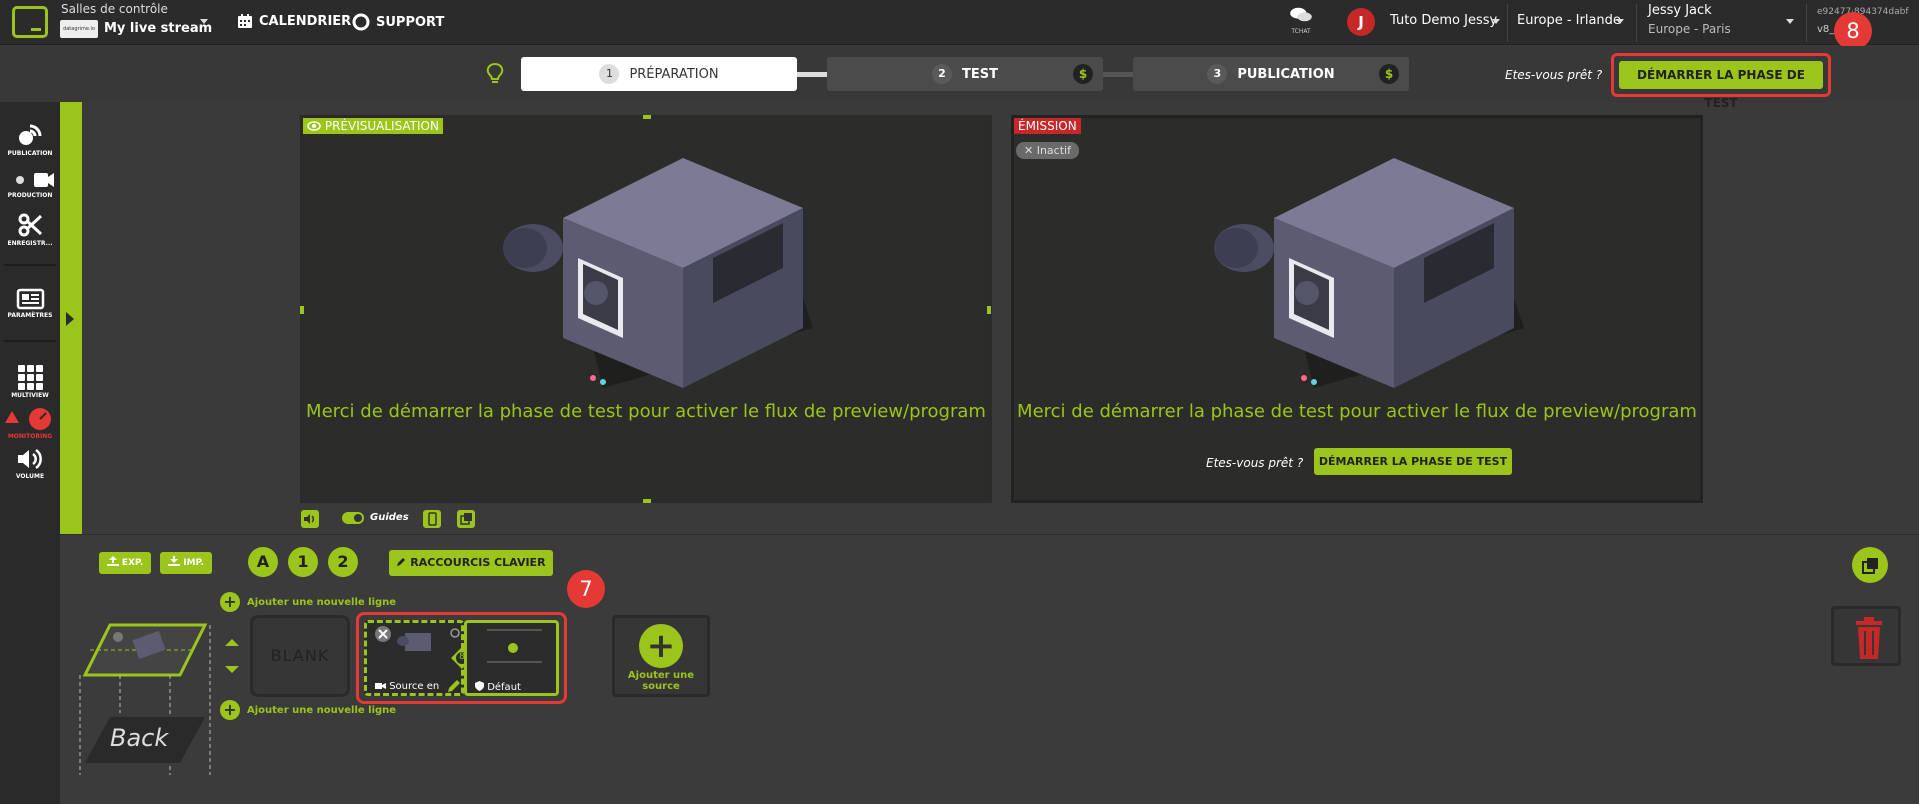 The image size is (1919, 804). Describe the element at coordinates (30, 381) in the screenshot. I see `sidebar-item-multiview: MULTIVIEW` at that location.